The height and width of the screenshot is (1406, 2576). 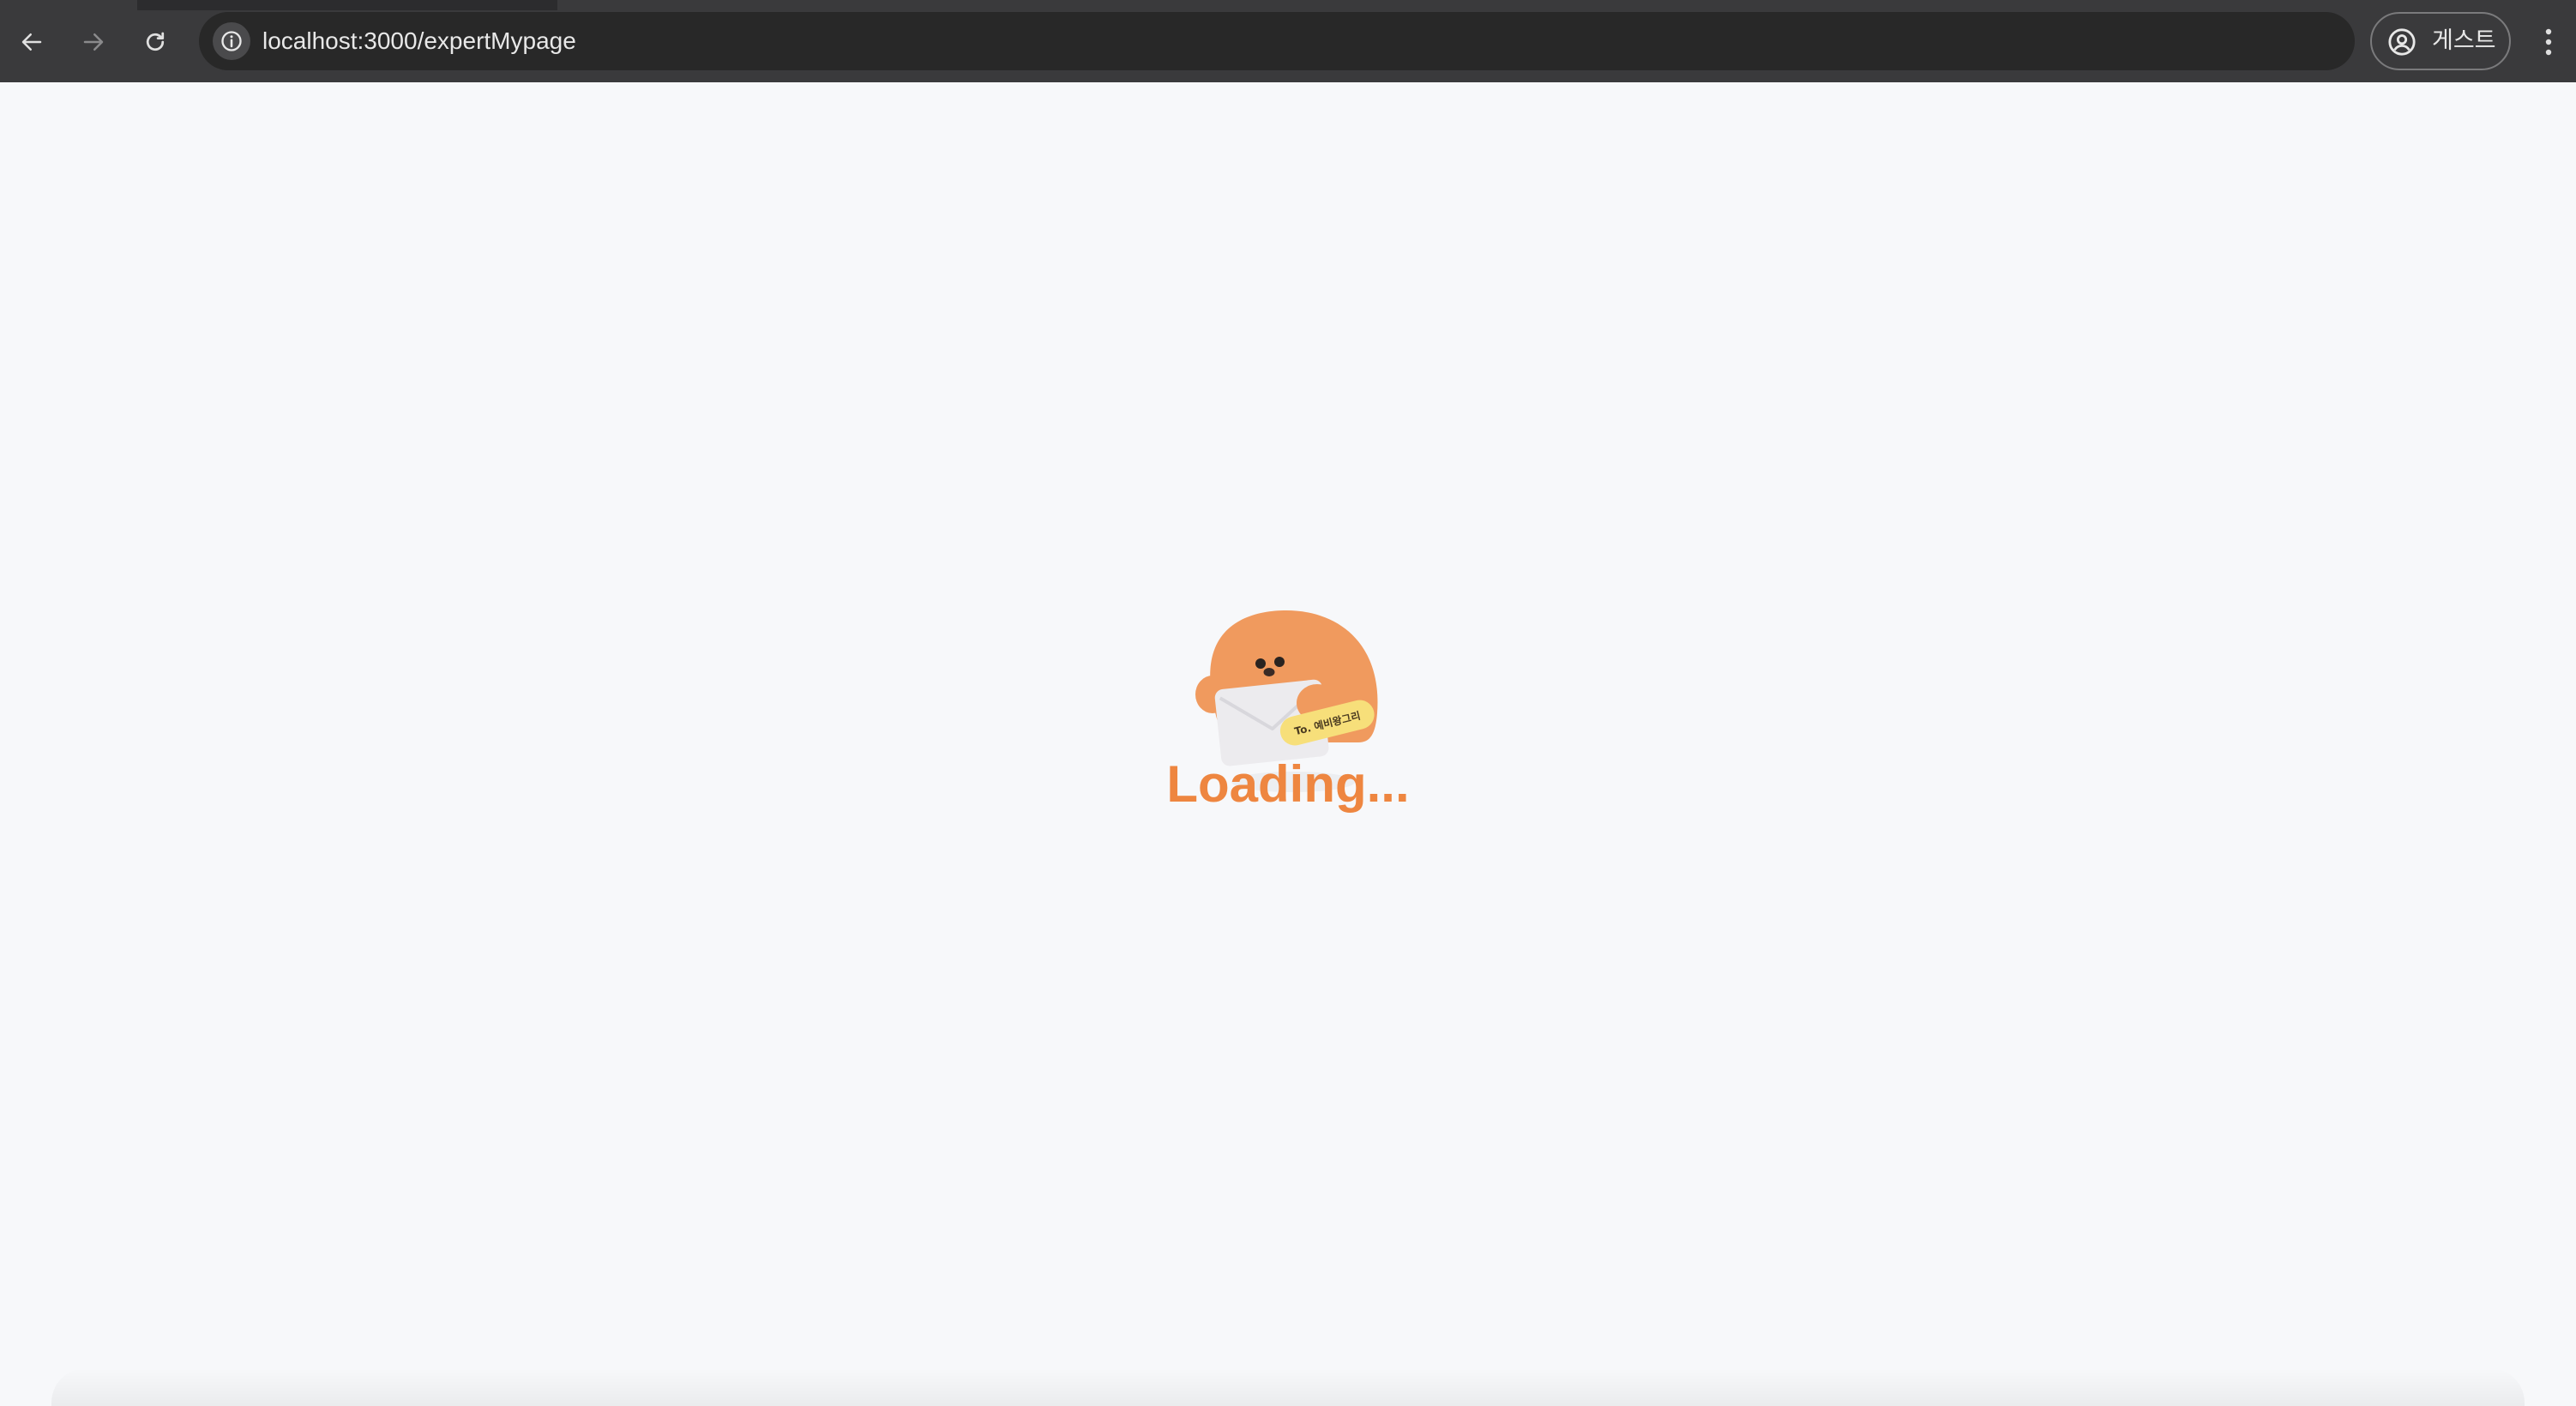 I want to click on forward-button, so click(x=93, y=42).